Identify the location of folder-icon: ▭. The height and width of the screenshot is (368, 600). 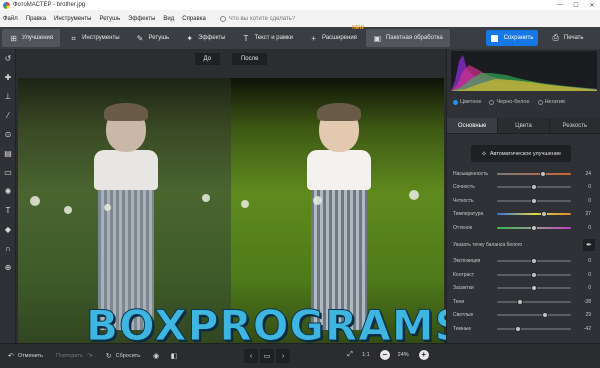
(267, 356).